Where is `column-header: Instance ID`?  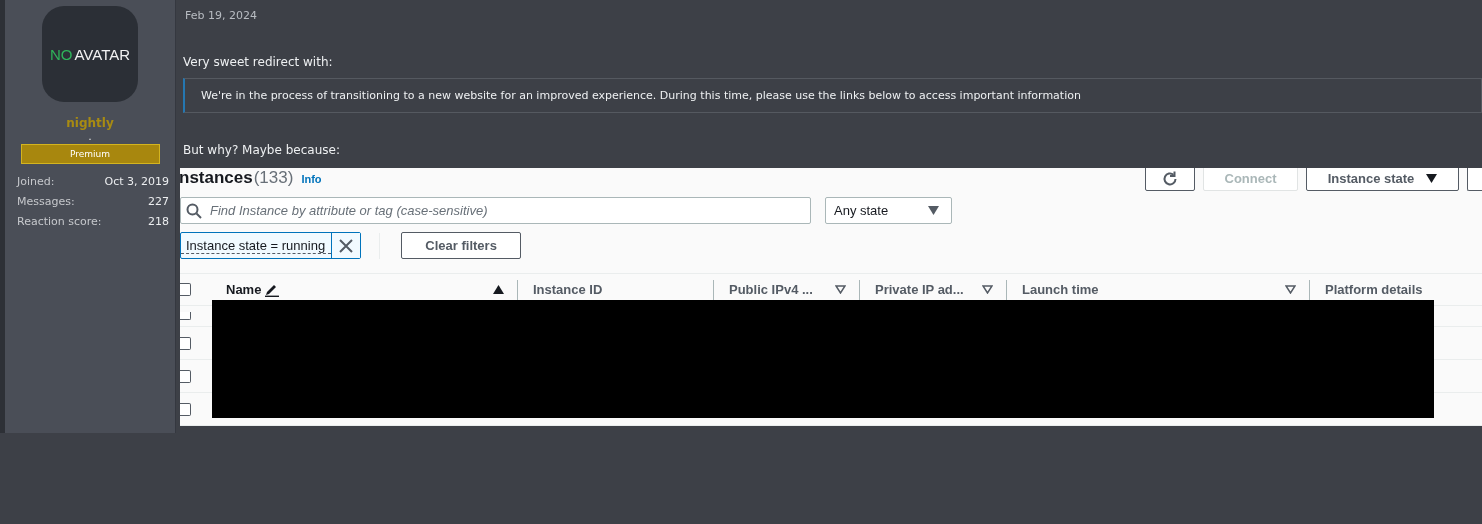 column-header: Instance ID is located at coordinates (568, 289).